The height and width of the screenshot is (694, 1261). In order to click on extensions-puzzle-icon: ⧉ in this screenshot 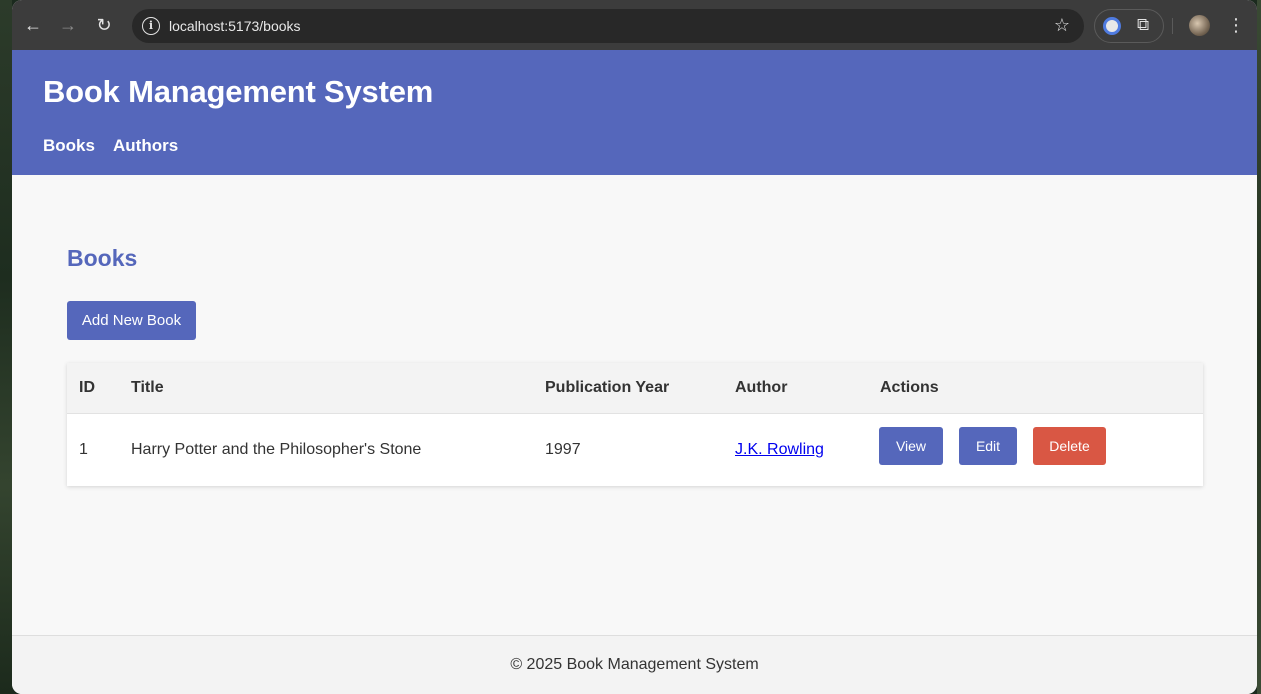, I will do `click(1143, 25)`.